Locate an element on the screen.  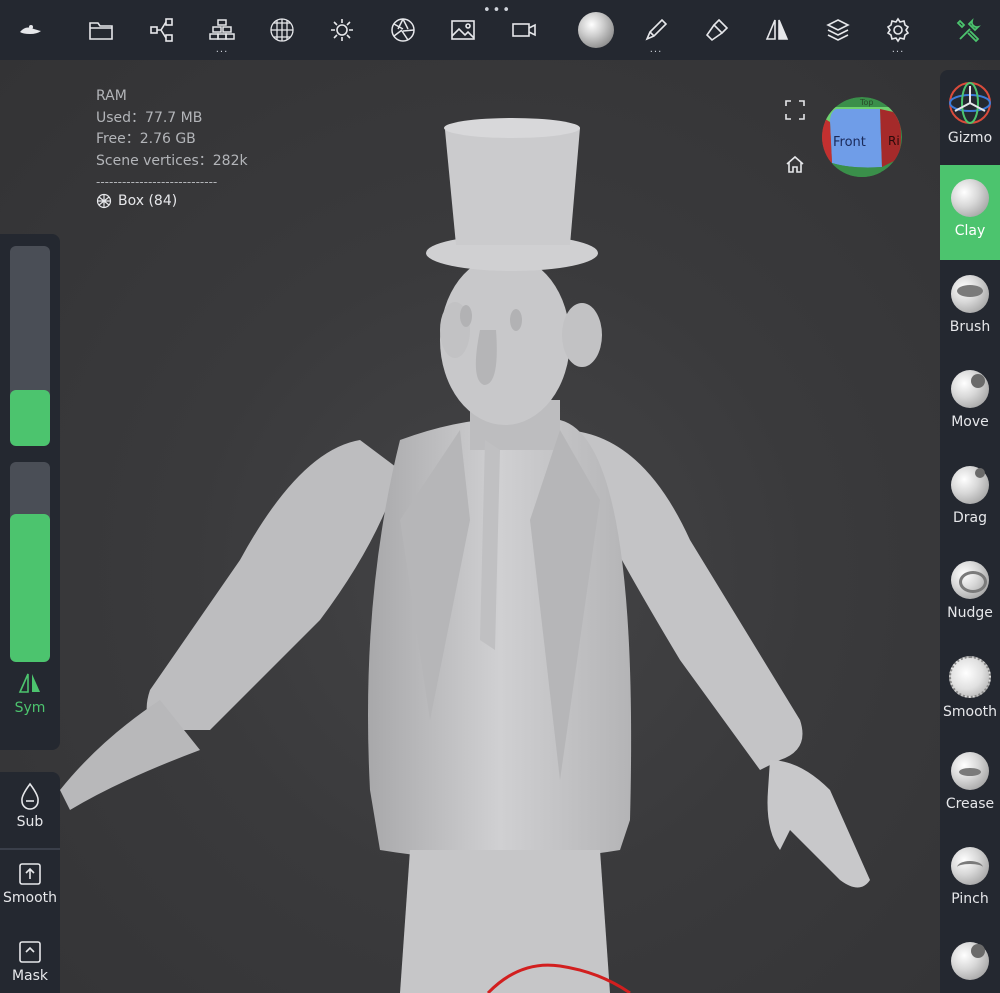
tool-next is located at coordinates (970, 960).